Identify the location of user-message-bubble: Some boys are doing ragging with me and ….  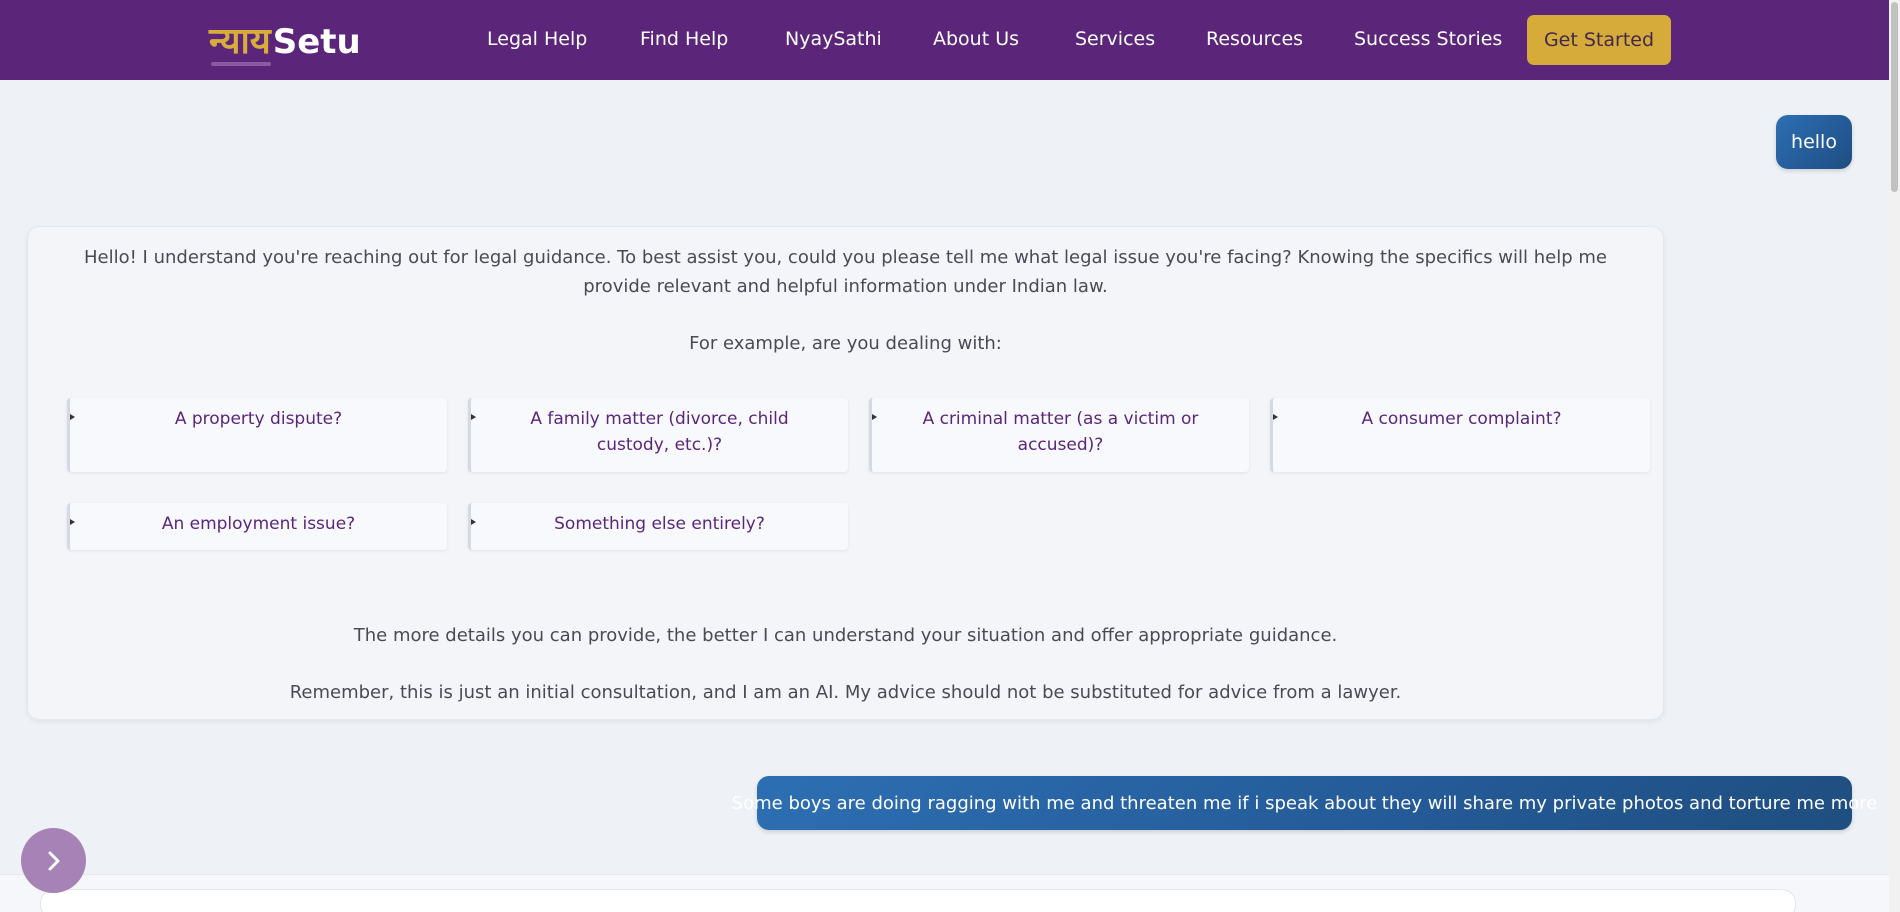
(1304, 803).